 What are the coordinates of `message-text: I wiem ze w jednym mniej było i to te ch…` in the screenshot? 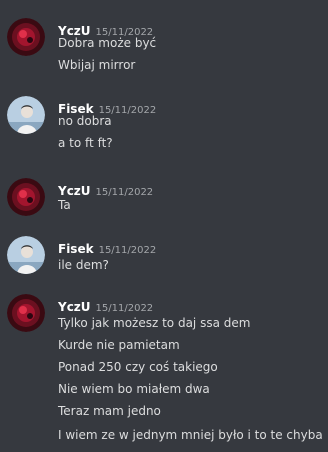 It's located at (190, 435).